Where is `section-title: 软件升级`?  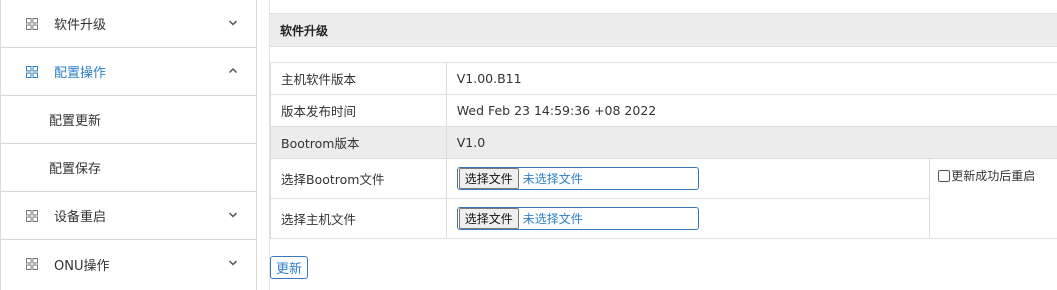
section-title: 软件升级 is located at coordinates (663, 30).